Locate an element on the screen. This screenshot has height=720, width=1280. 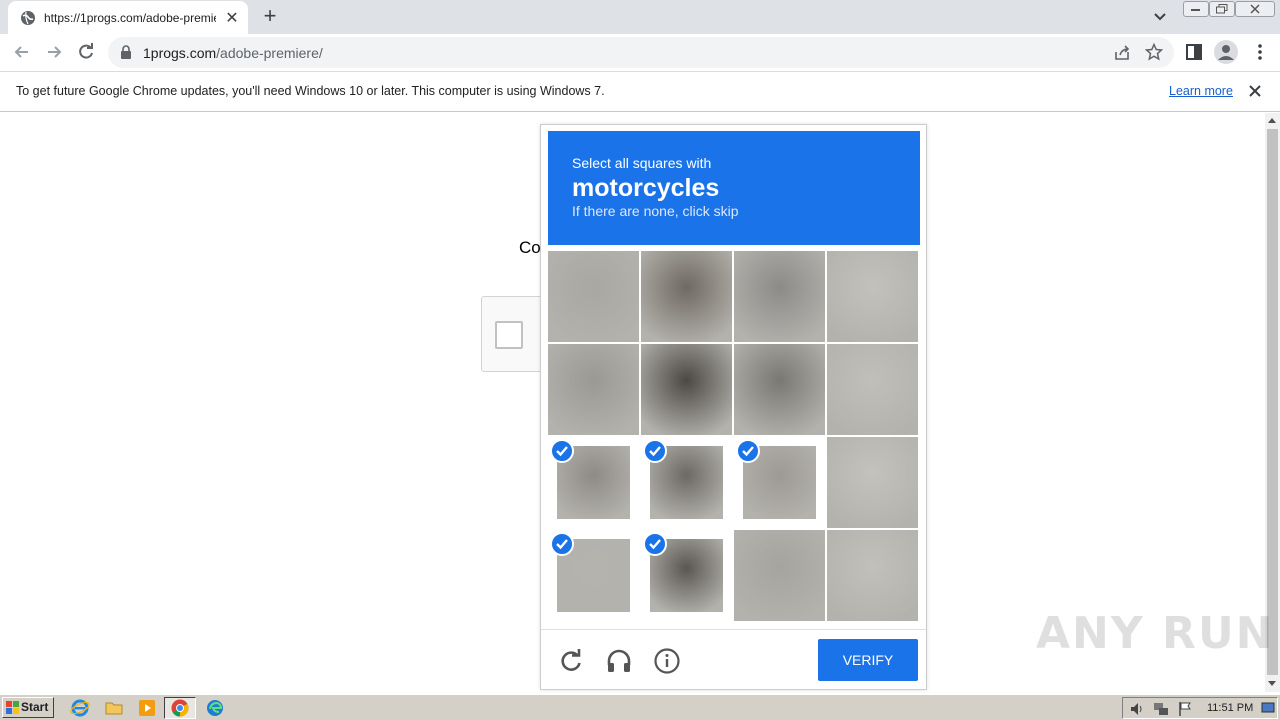
tab-strip: https://1progs.com/adobe-premiere ✕ + is located at coordinates (640, 17).